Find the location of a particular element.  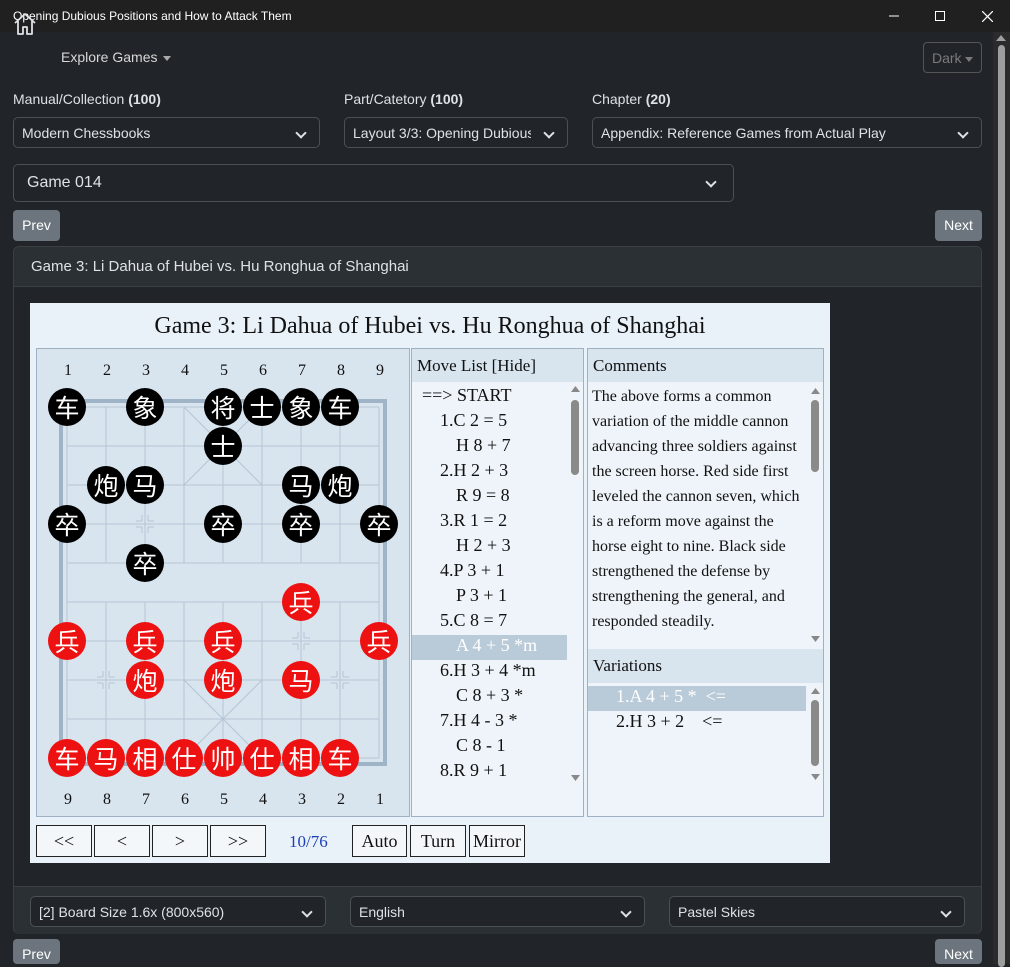

move-item: C 8 - 1 is located at coordinates (489, 747).